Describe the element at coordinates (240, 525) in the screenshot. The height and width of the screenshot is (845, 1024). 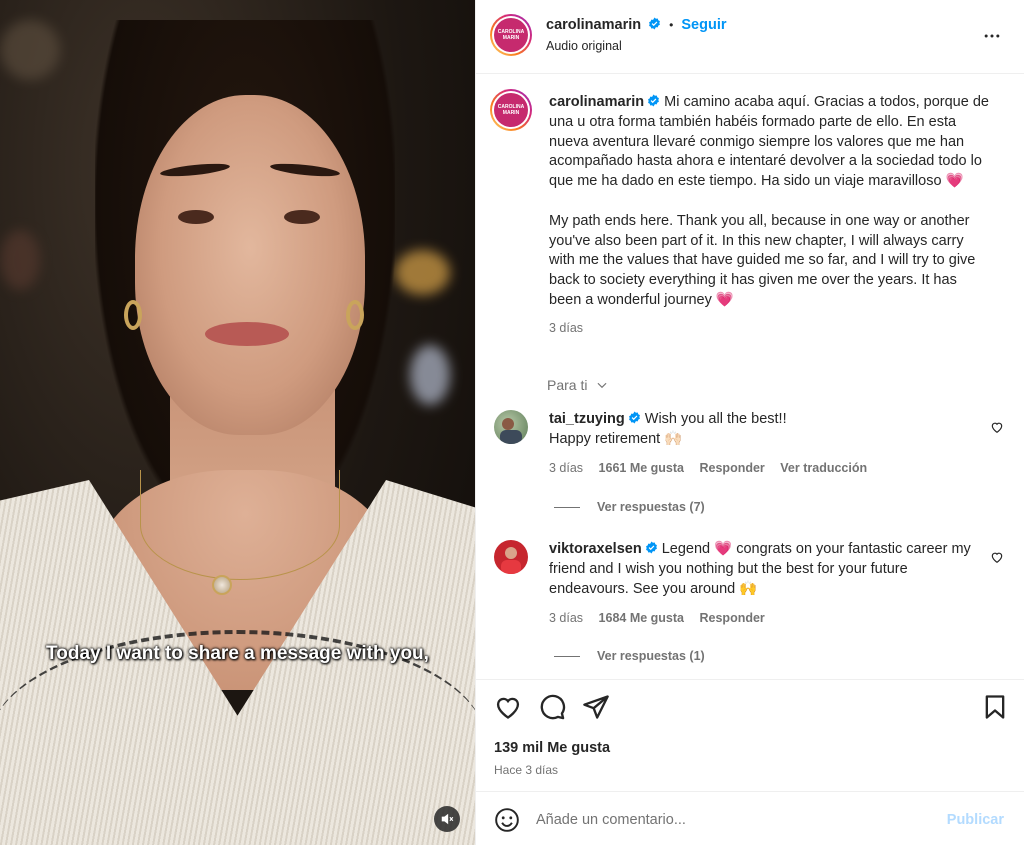
I see `necklace` at that location.